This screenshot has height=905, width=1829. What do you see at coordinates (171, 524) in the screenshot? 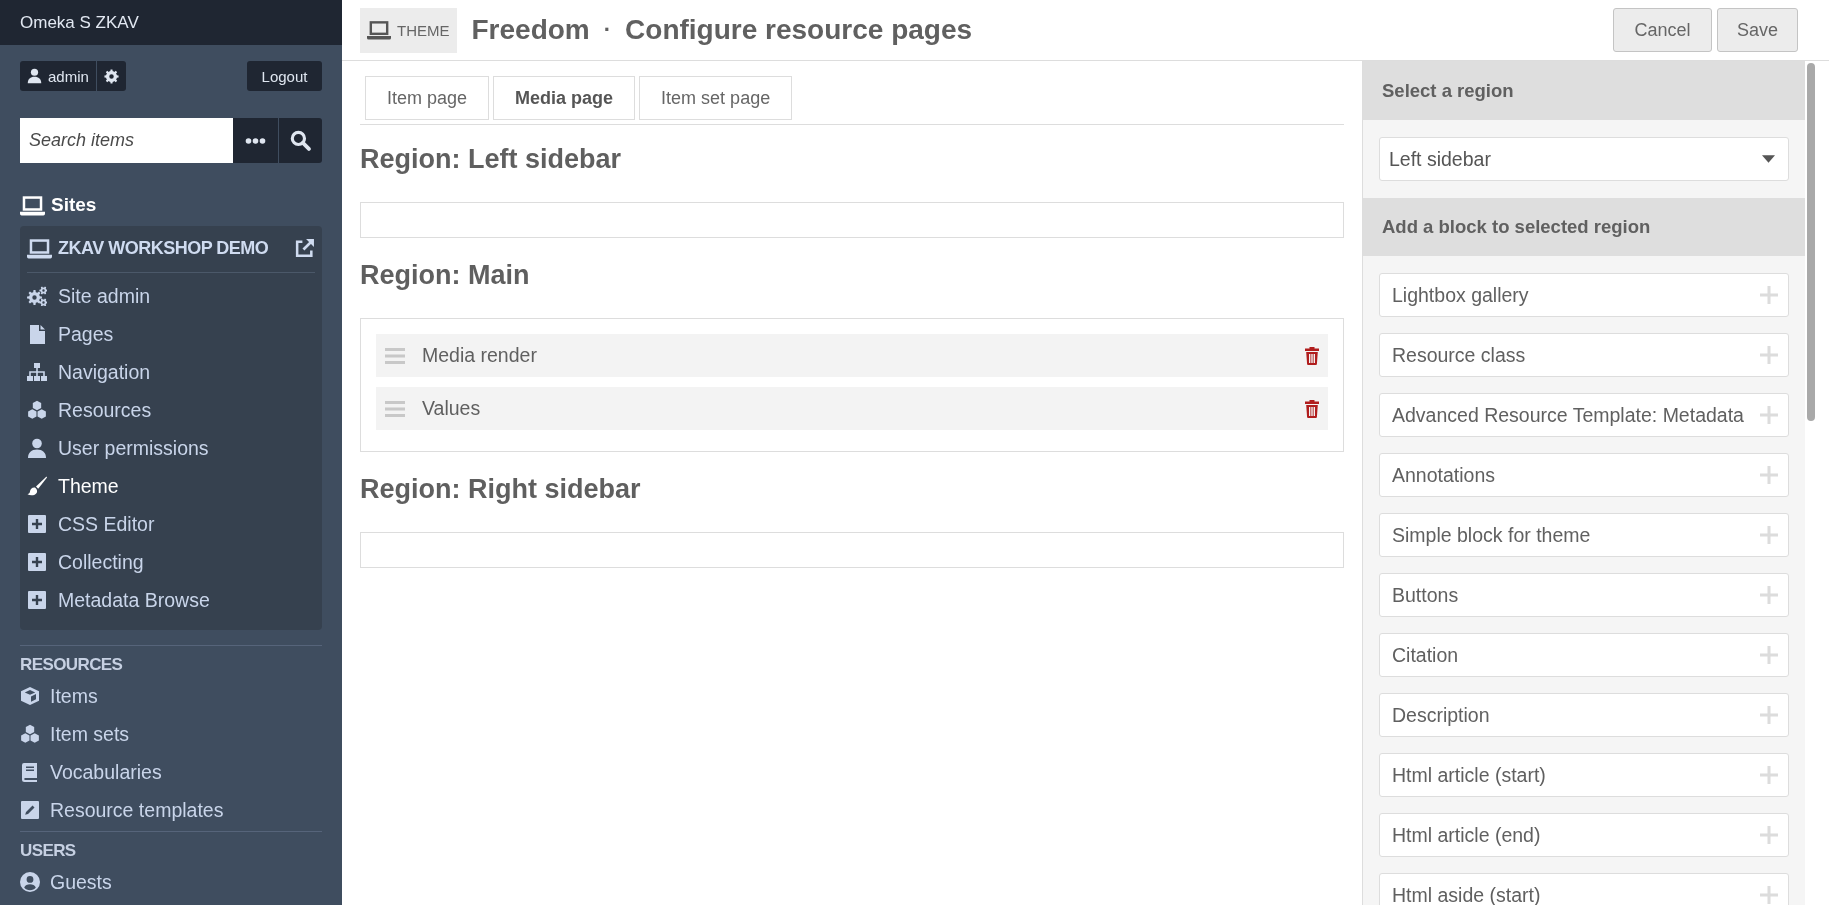
I see `nav-link: CSS Editor` at bounding box center [171, 524].